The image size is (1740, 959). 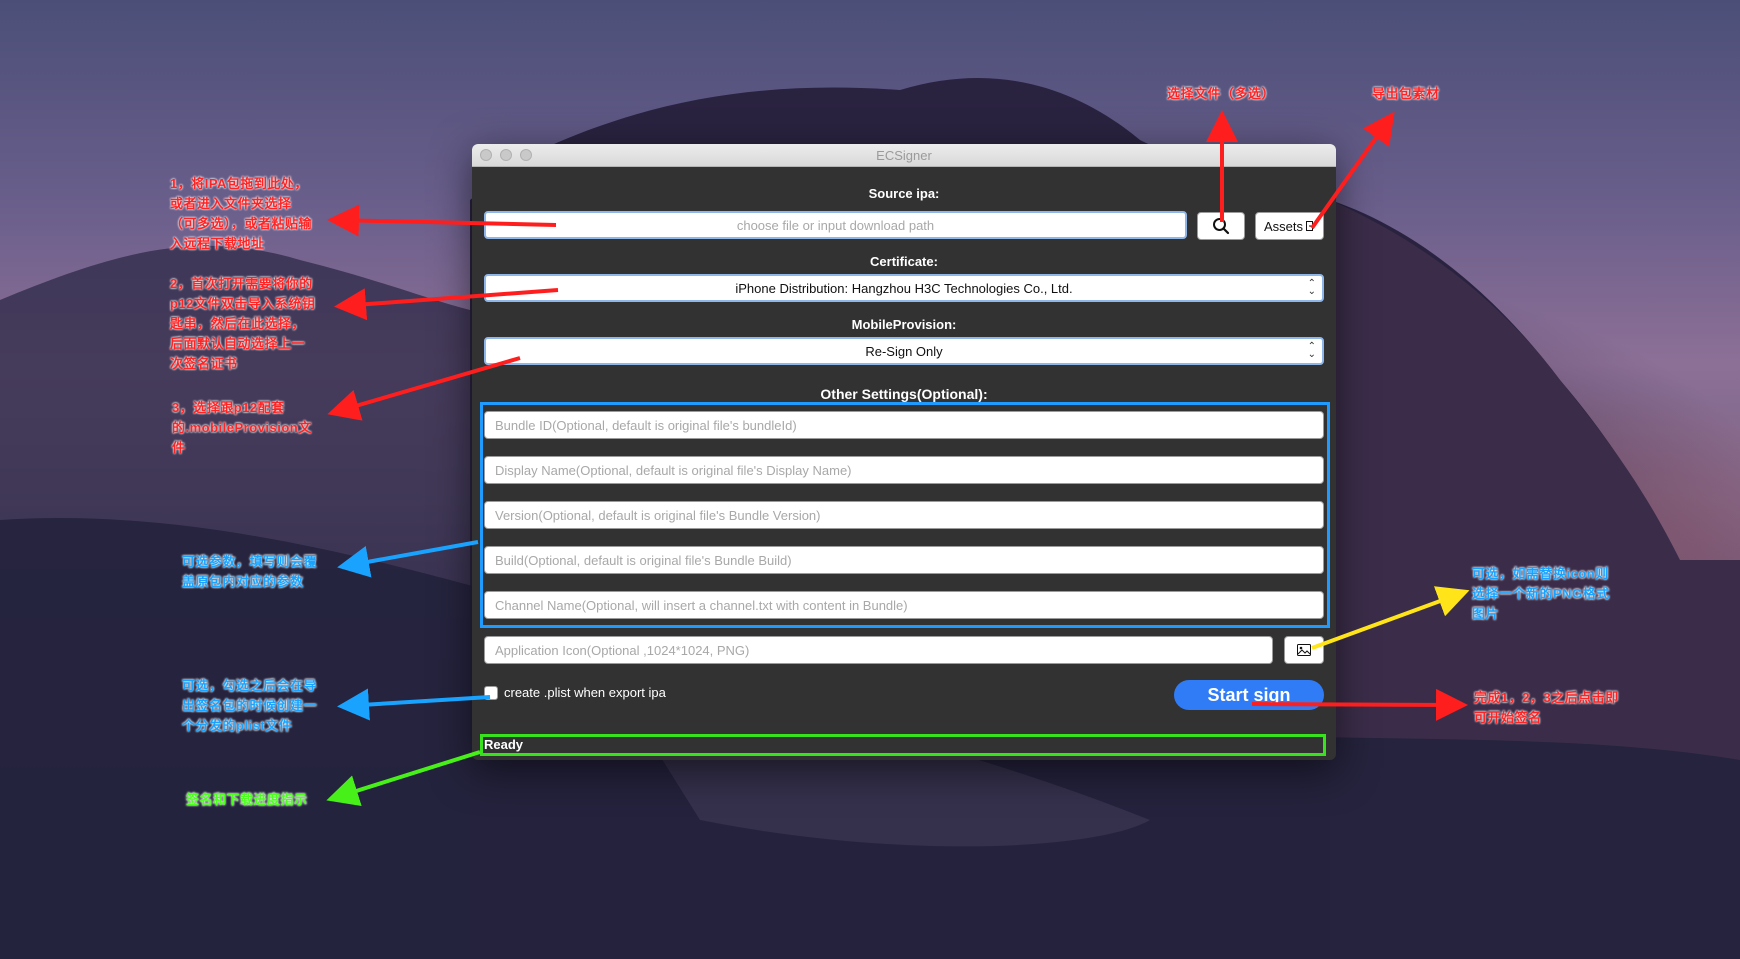 I want to click on export-assets-button: Assets, so click(x=1289, y=226).